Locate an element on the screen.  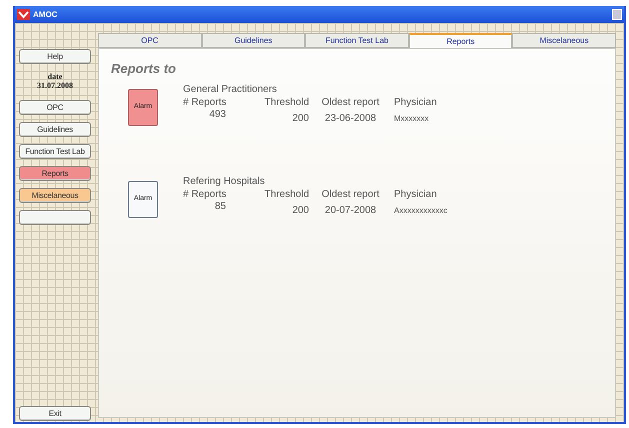
sidebar-button: Function Test Lab is located at coordinates (55, 151).